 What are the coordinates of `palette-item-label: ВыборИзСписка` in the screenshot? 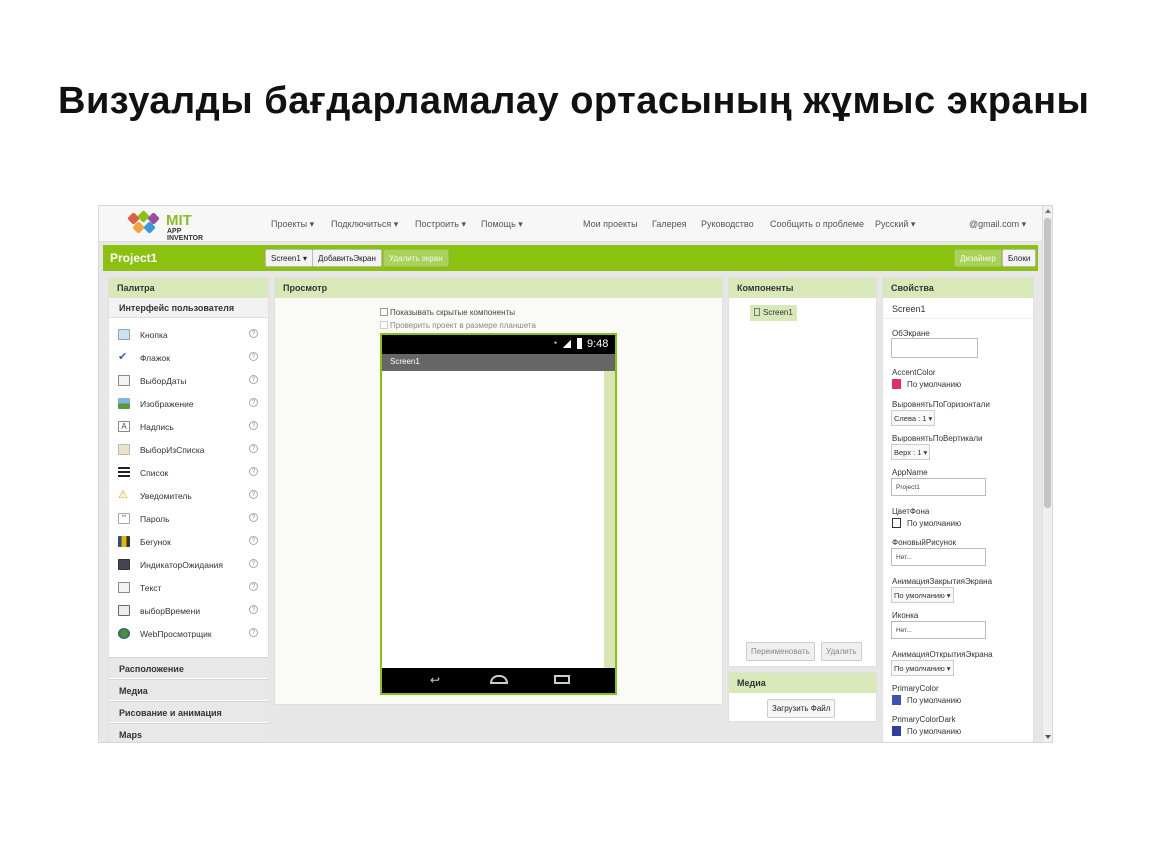 It's located at (172, 450).